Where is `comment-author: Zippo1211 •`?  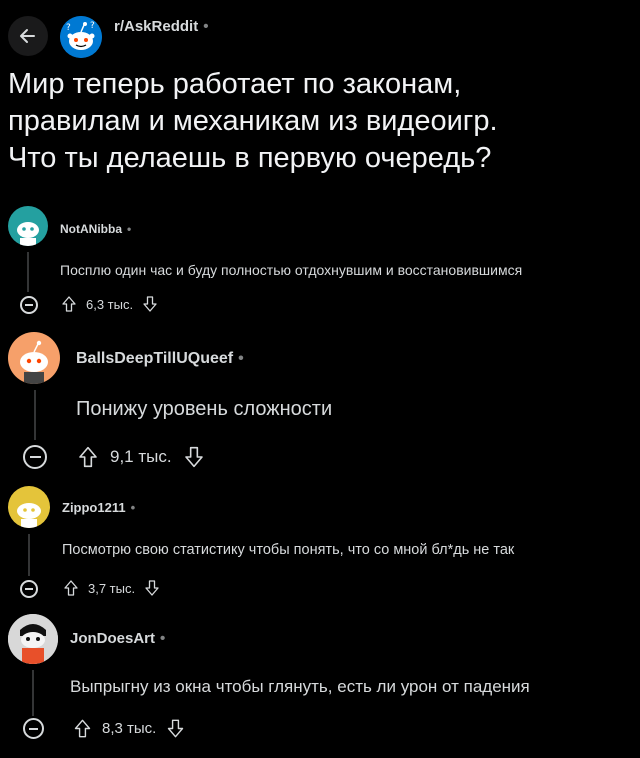 comment-author: Zippo1211 • is located at coordinates (98, 507).